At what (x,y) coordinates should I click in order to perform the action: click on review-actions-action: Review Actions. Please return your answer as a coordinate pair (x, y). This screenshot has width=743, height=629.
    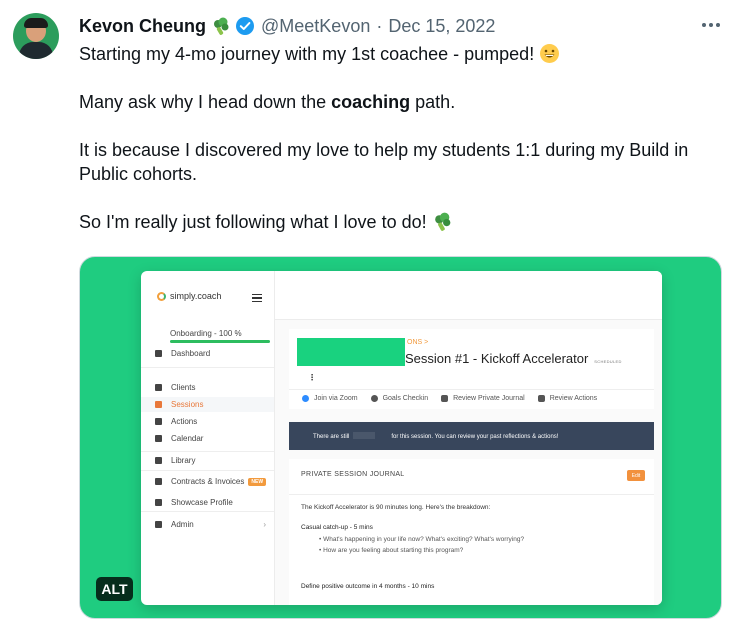
    Looking at the image, I should click on (567, 398).